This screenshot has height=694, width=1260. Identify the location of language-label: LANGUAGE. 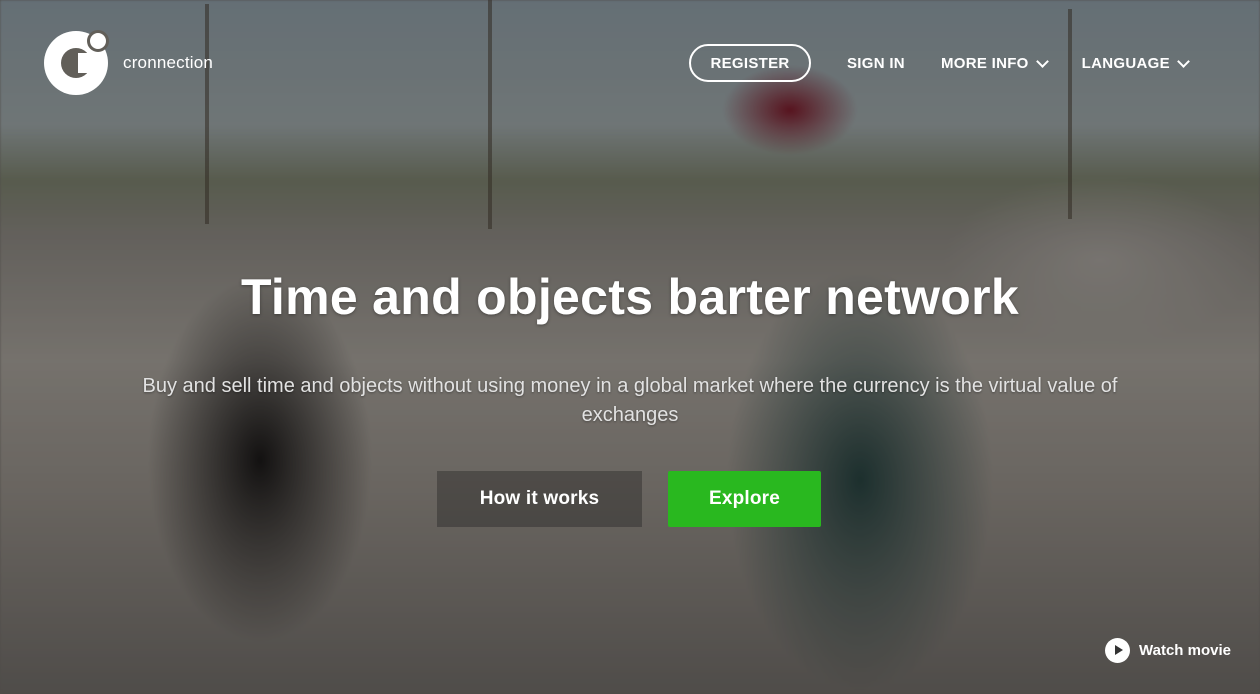
(1125, 63).